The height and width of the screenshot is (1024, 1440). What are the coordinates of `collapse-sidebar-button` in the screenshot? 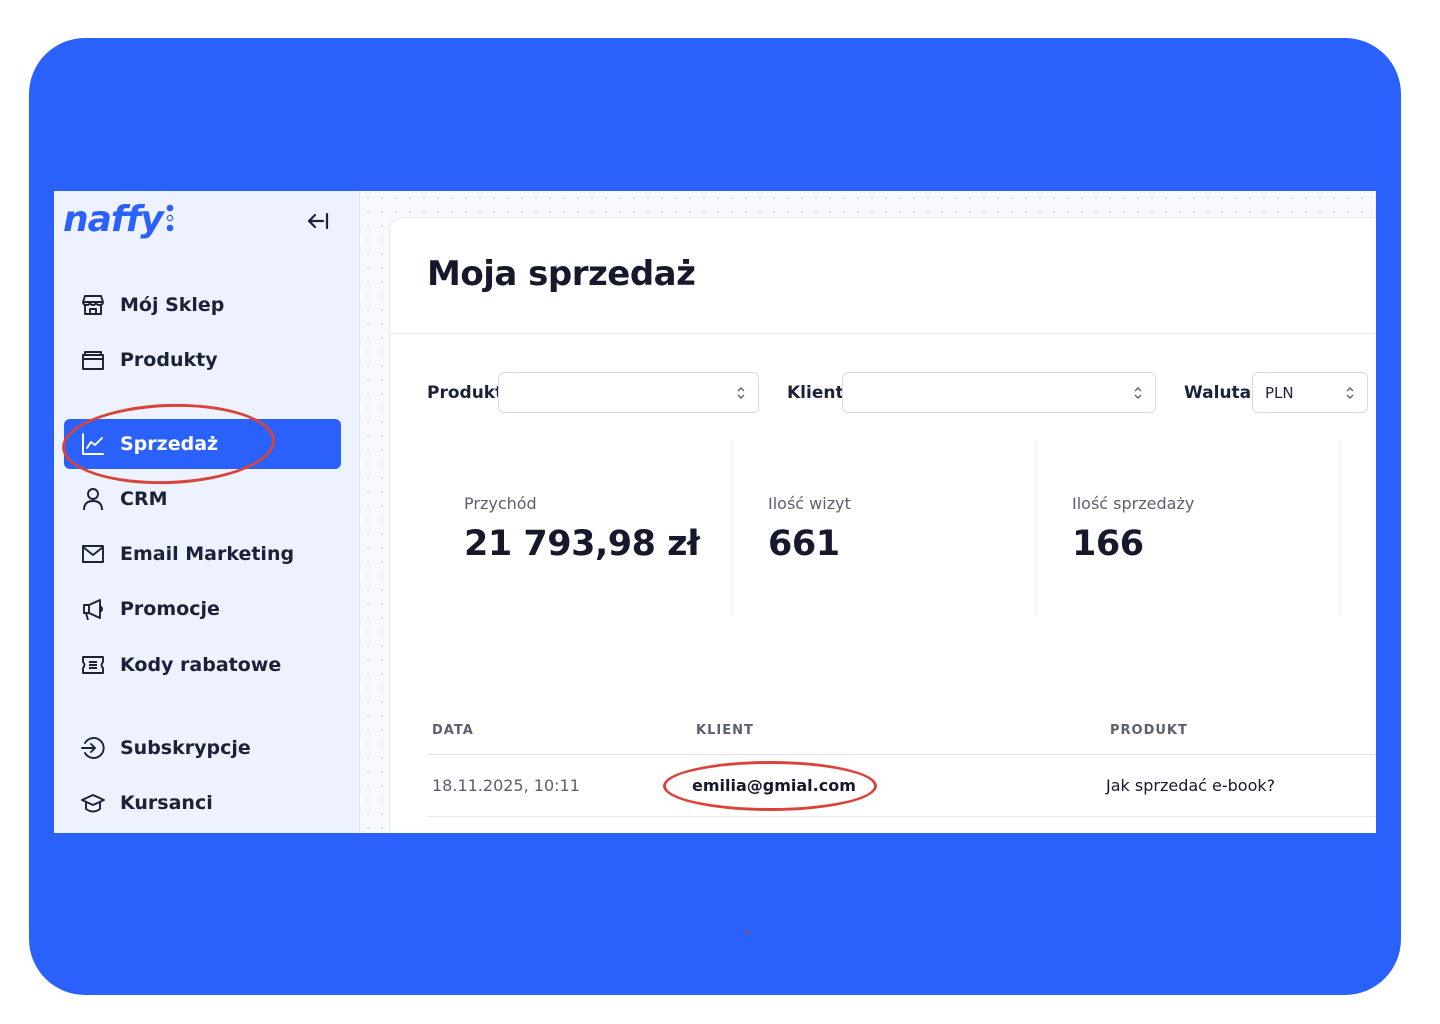 It's located at (318, 221).